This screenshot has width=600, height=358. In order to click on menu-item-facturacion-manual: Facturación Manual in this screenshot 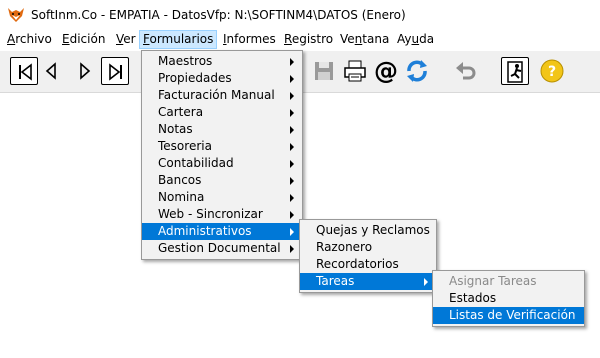, I will do `click(222, 95)`.